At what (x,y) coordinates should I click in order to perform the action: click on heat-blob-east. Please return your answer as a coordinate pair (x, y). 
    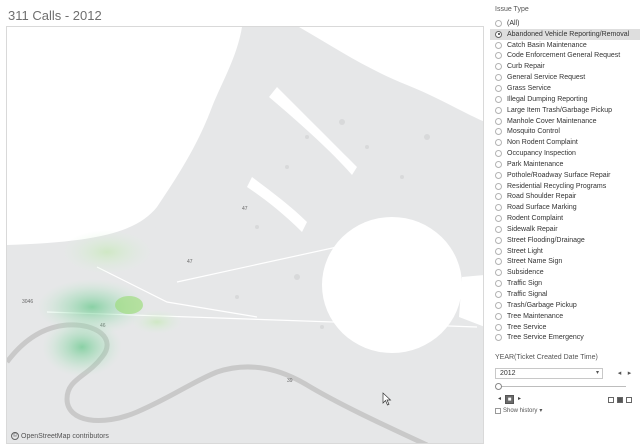
    Looking at the image, I should click on (157, 322).